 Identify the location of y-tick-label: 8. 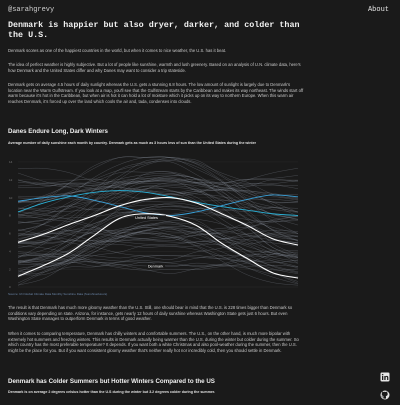
(10, 216).